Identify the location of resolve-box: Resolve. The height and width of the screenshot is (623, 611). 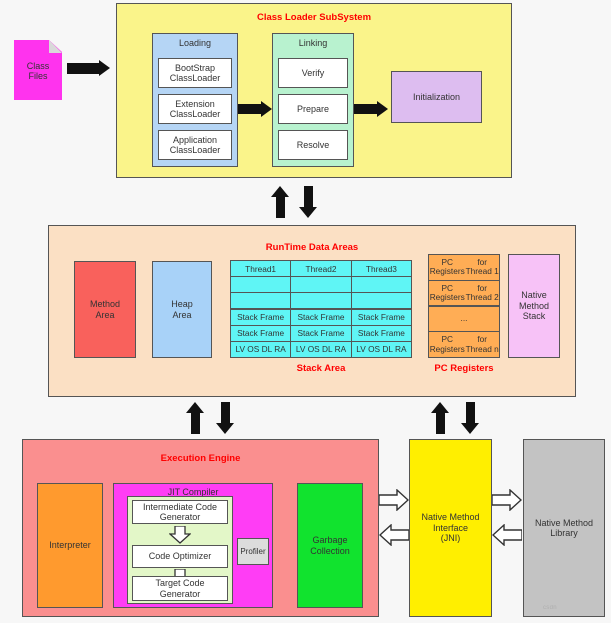
(313, 145).